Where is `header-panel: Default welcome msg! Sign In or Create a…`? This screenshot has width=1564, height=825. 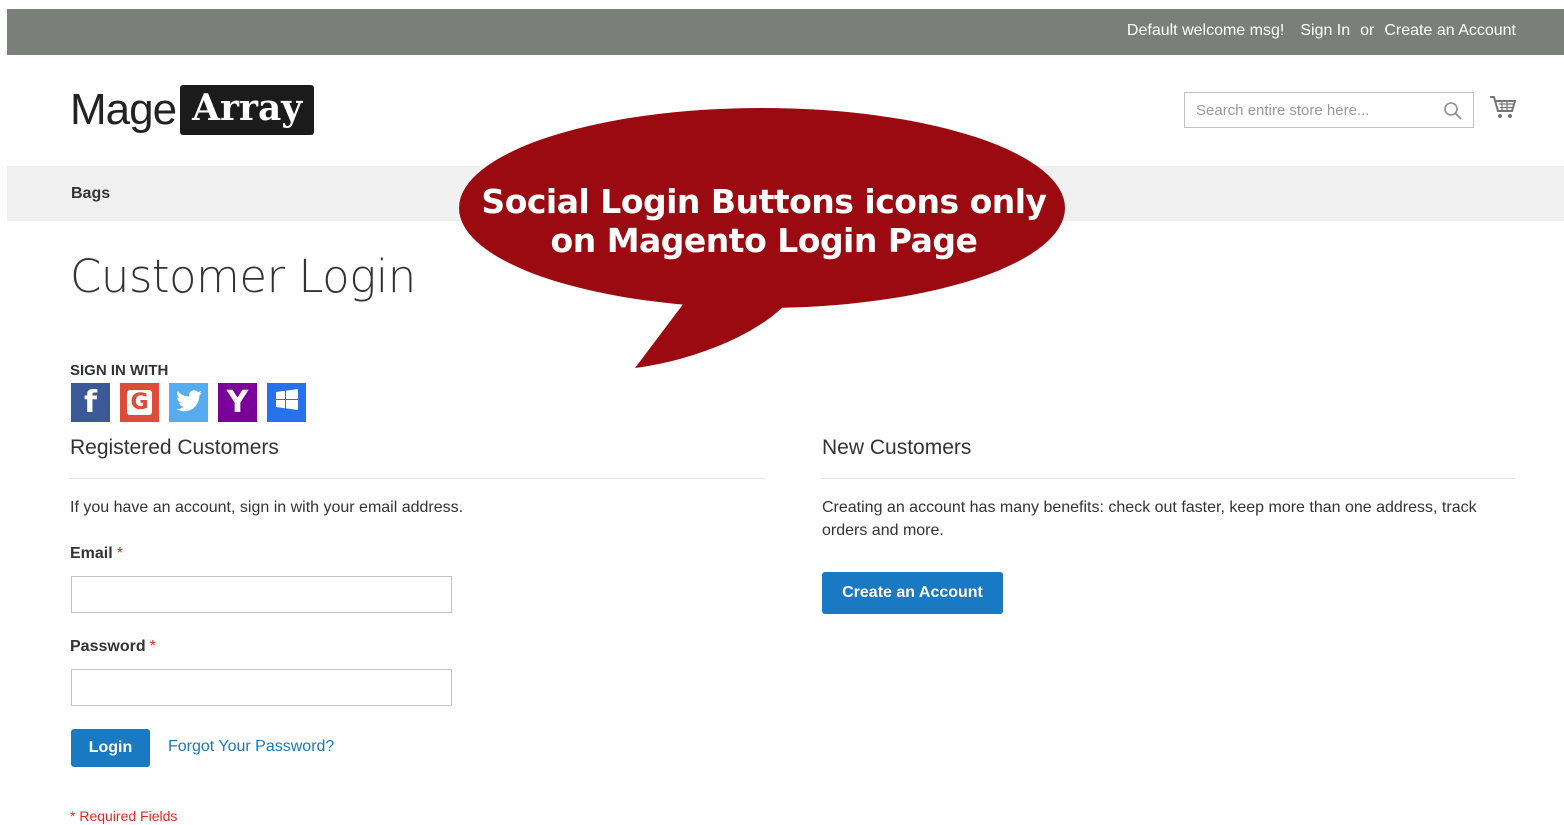 header-panel: Default welcome msg! Sign In or Create a… is located at coordinates (785, 32).